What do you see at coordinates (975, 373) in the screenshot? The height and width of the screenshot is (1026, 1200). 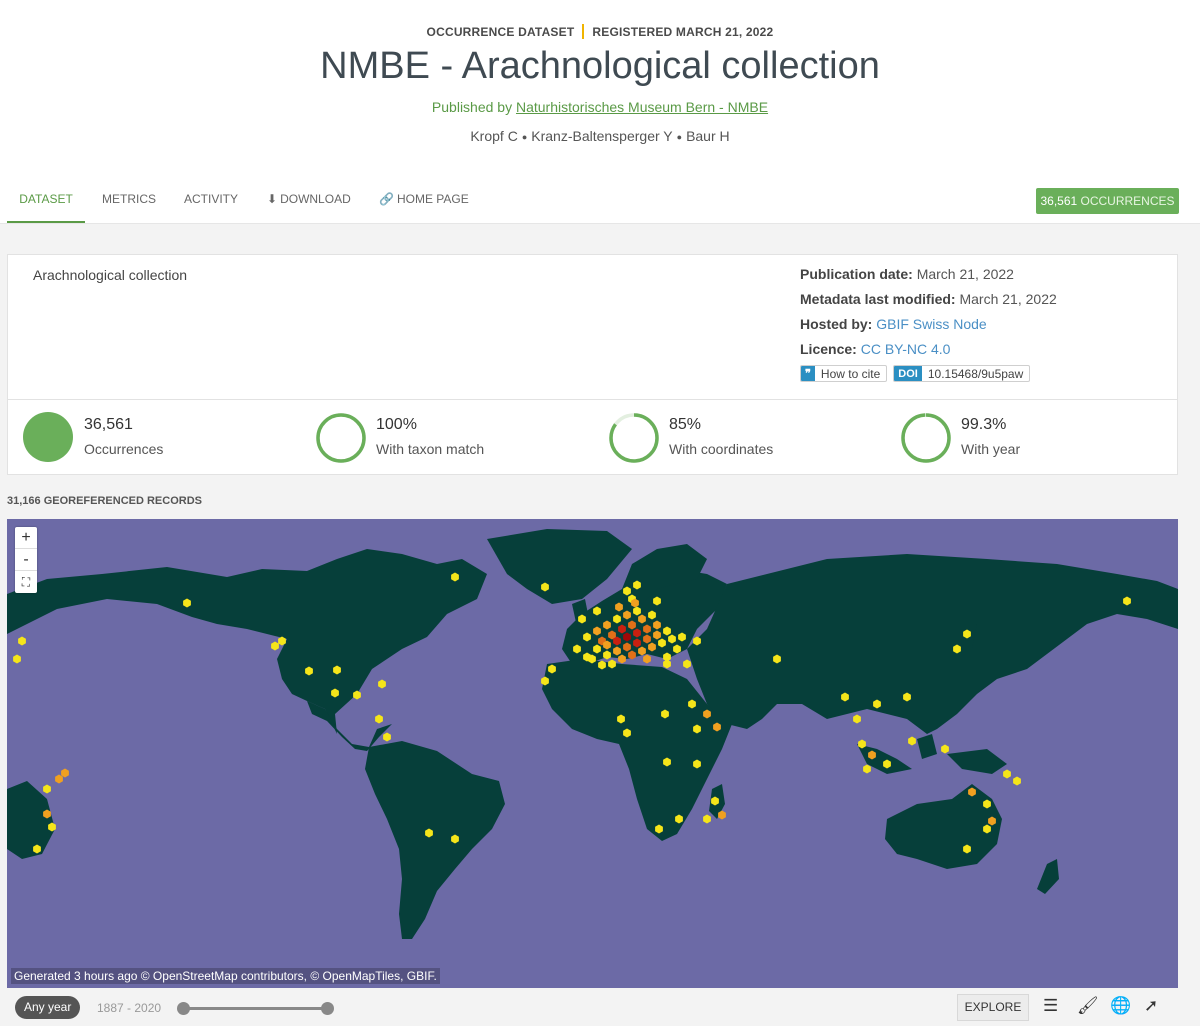 I see `doi-value: 10.15468/9u5paw` at bounding box center [975, 373].